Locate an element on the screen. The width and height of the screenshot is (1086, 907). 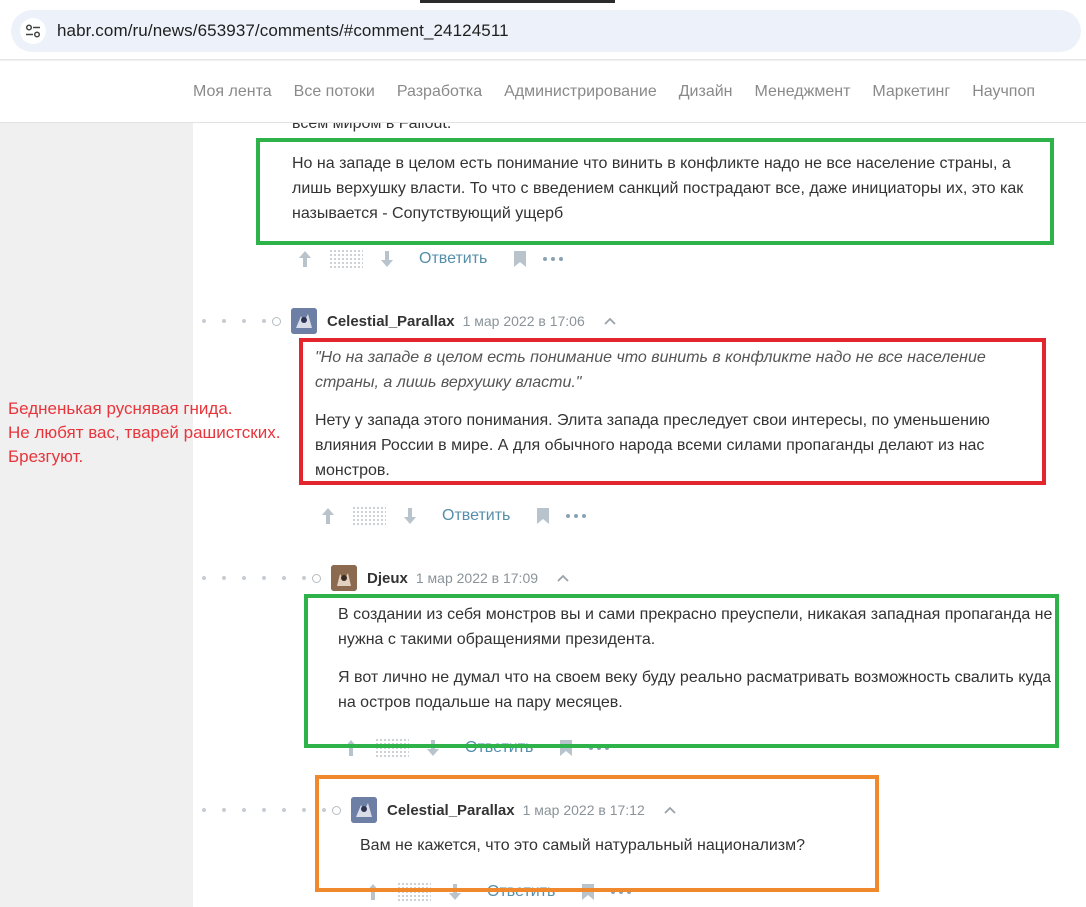
nav-item-marketing: Маркетинг is located at coordinates (911, 92).